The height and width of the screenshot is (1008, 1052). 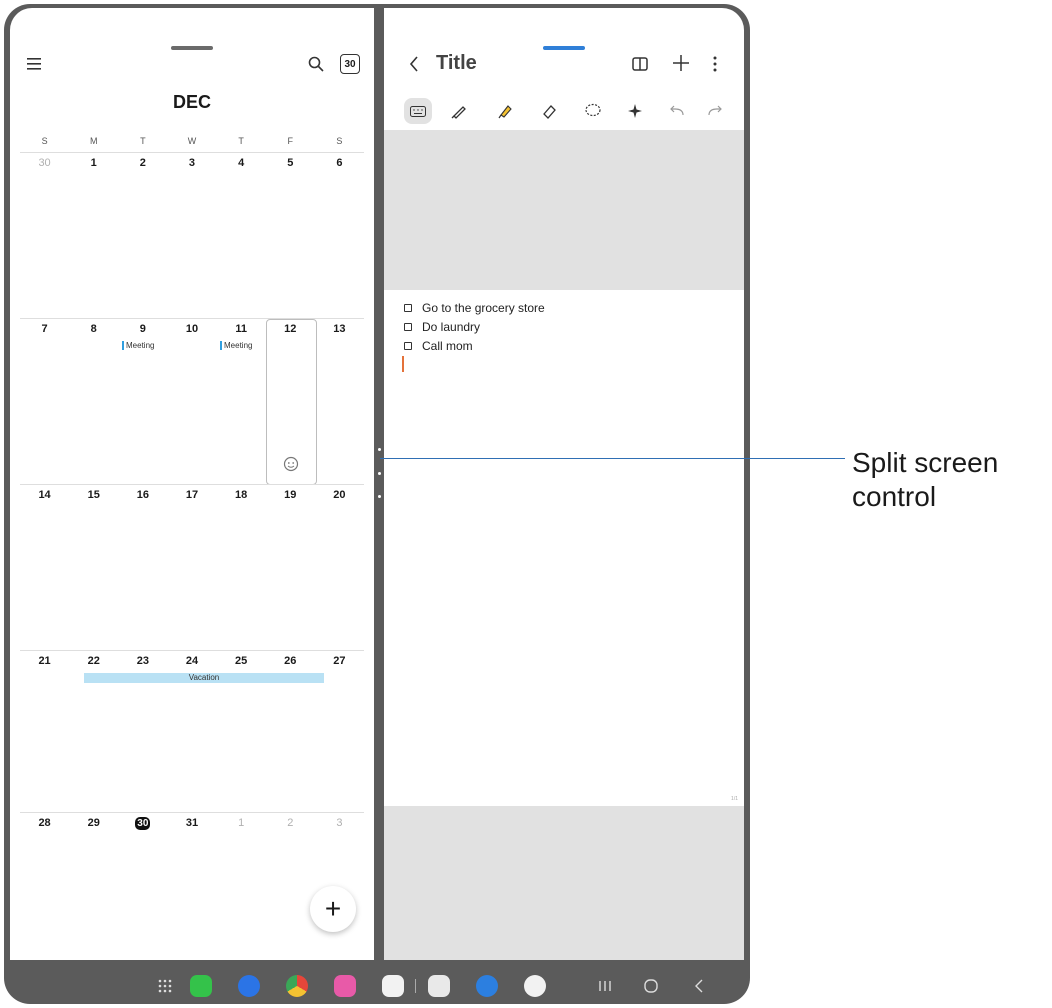 What do you see at coordinates (241, 661) in the screenshot?
I see `date-cell: 25` at bounding box center [241, 661].